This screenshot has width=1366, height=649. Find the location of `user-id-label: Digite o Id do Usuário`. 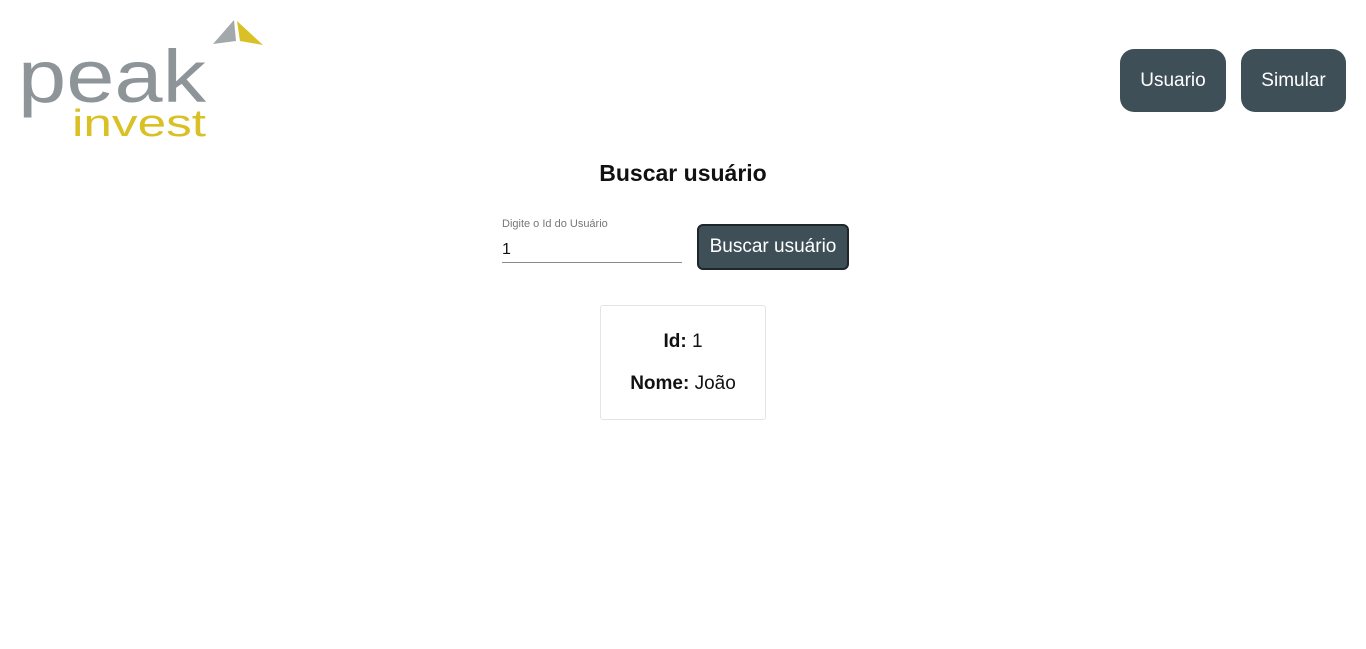

user-id-label: Digite o Id do Usuário is located at coordinates (555, 224).